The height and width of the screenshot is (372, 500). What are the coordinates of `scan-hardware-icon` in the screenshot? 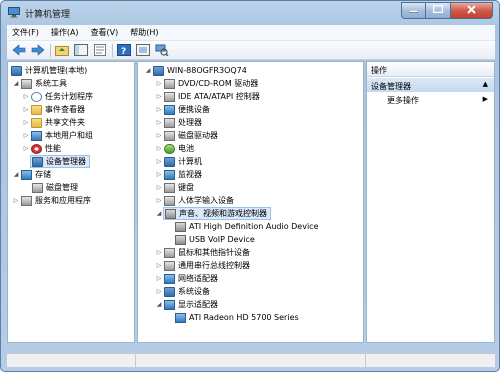 It's located at (162, 50).